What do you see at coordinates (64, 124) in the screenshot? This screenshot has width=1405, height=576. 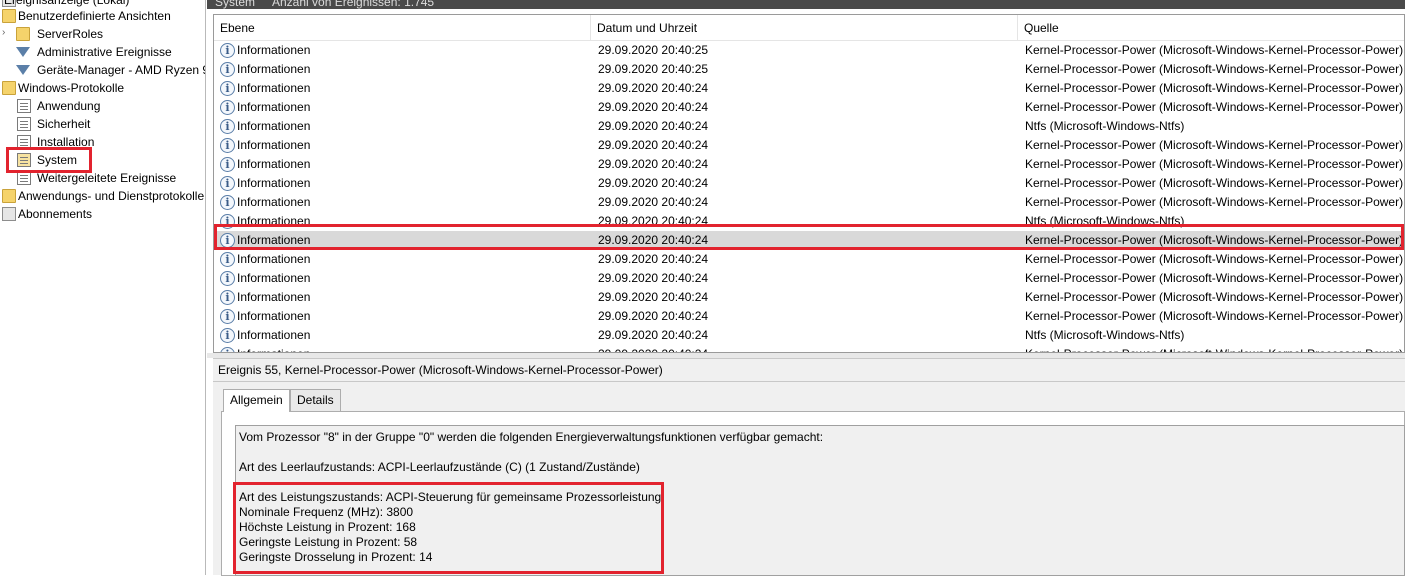 I see `tree-item-label: Sicherheit` at bounding box center [64, 124].